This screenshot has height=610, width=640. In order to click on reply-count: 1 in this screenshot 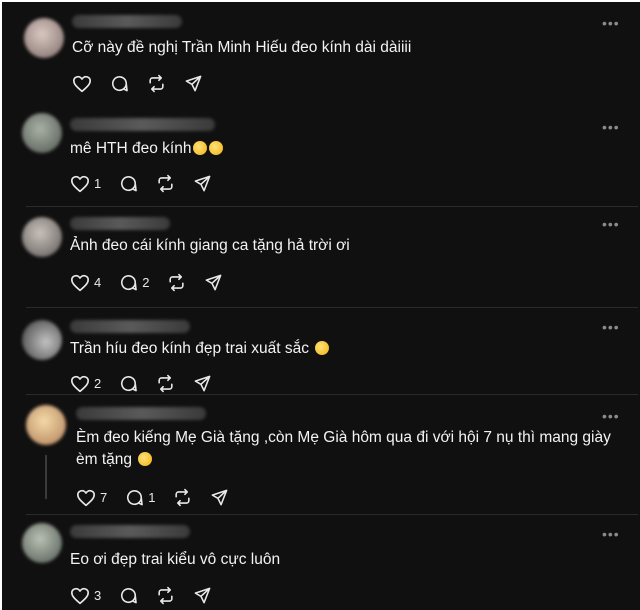, I will do `click(152, 497)`.